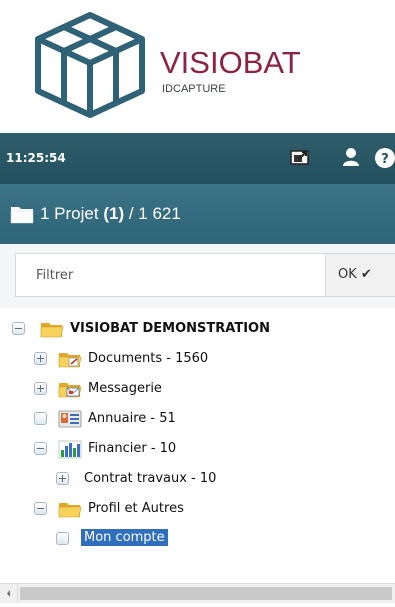  What do you see at coordinates (114, 213) in the screenshot?
I see `project-count-paren: (1)` at bounding box center [114, 213].